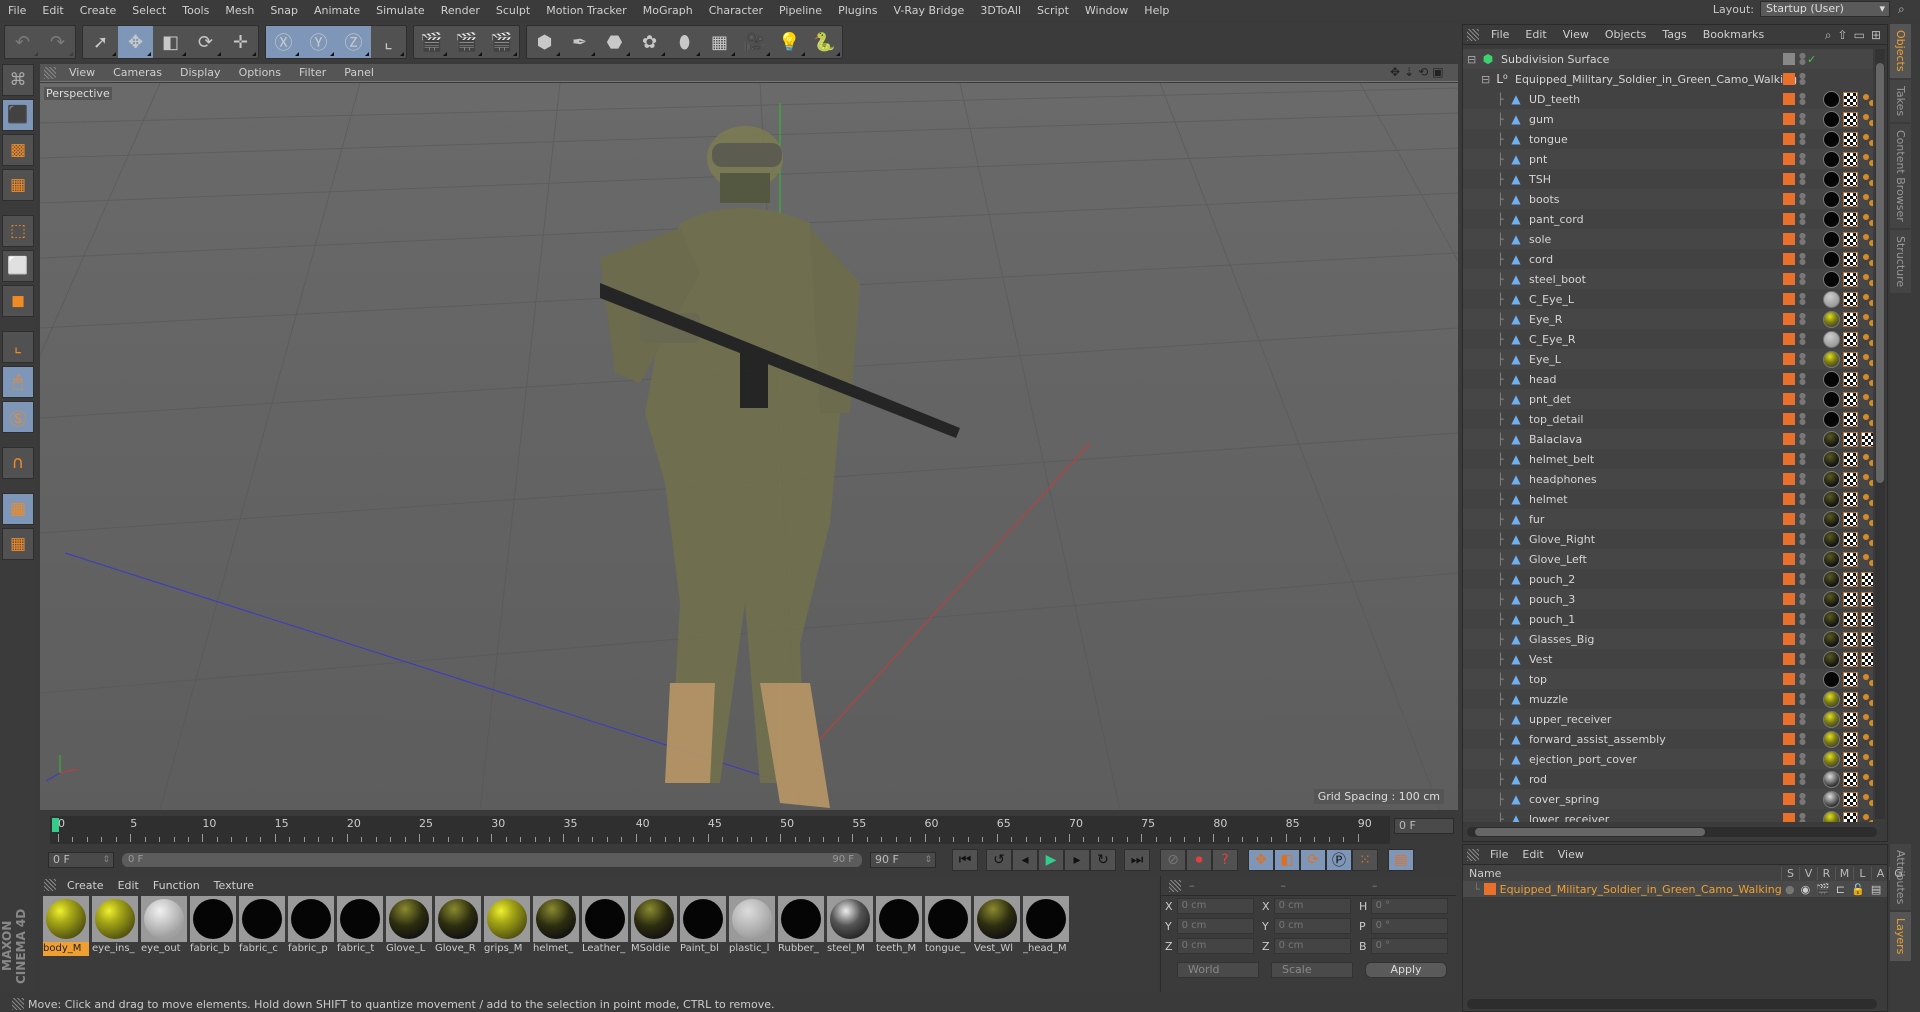  What do you see at coordinates (18, 150) in the screenshot?
I see `texture-mode-button: ▩` at bounding box center [18, 150].